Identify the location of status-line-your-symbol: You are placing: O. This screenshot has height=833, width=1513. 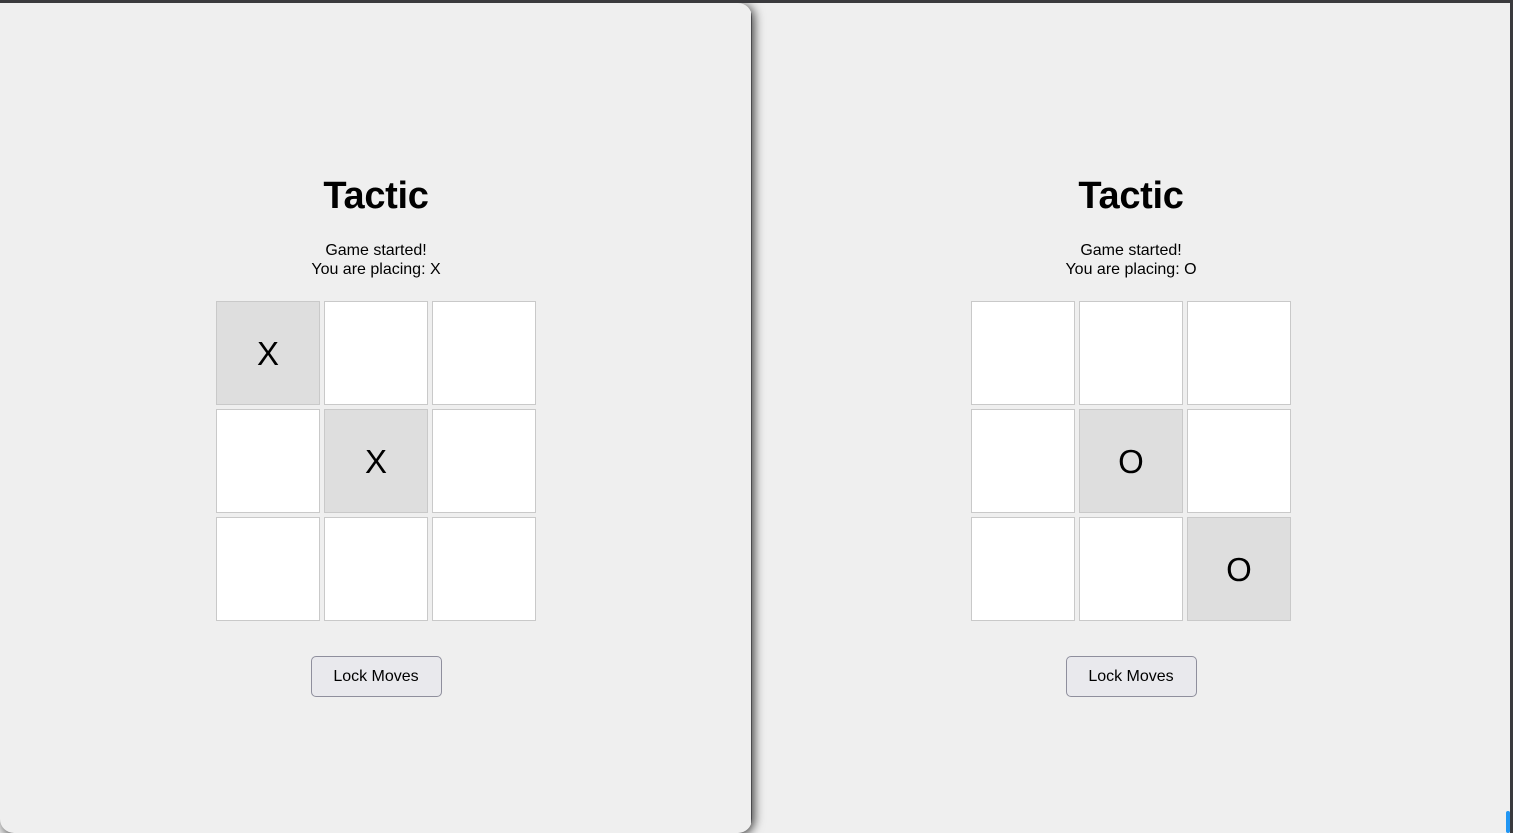
(1131, 269).